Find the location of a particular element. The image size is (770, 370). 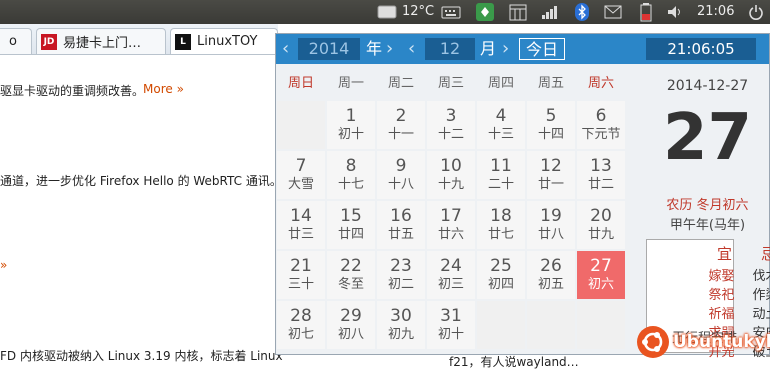

day-cell: 6 下元节 is located at coordinates (601, 125).